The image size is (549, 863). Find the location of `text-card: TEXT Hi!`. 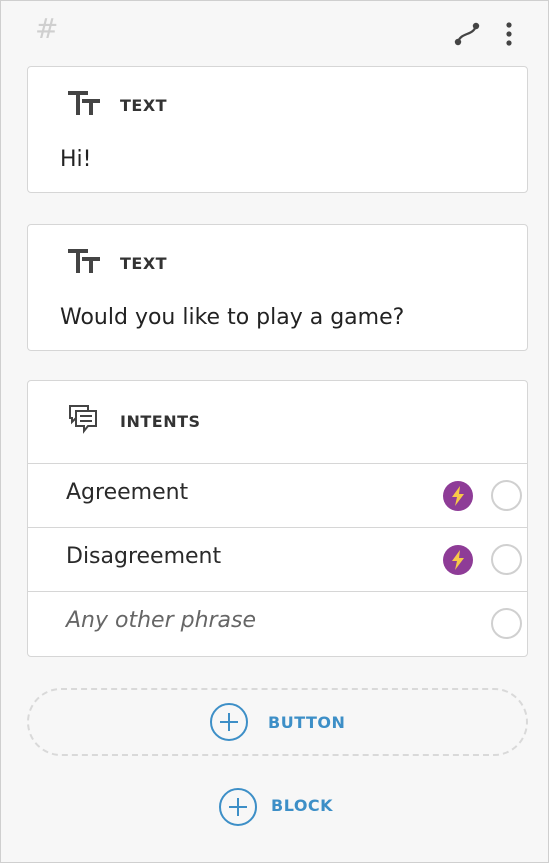

text-card: TEXT Hi! is located at coordinates (277, 129).